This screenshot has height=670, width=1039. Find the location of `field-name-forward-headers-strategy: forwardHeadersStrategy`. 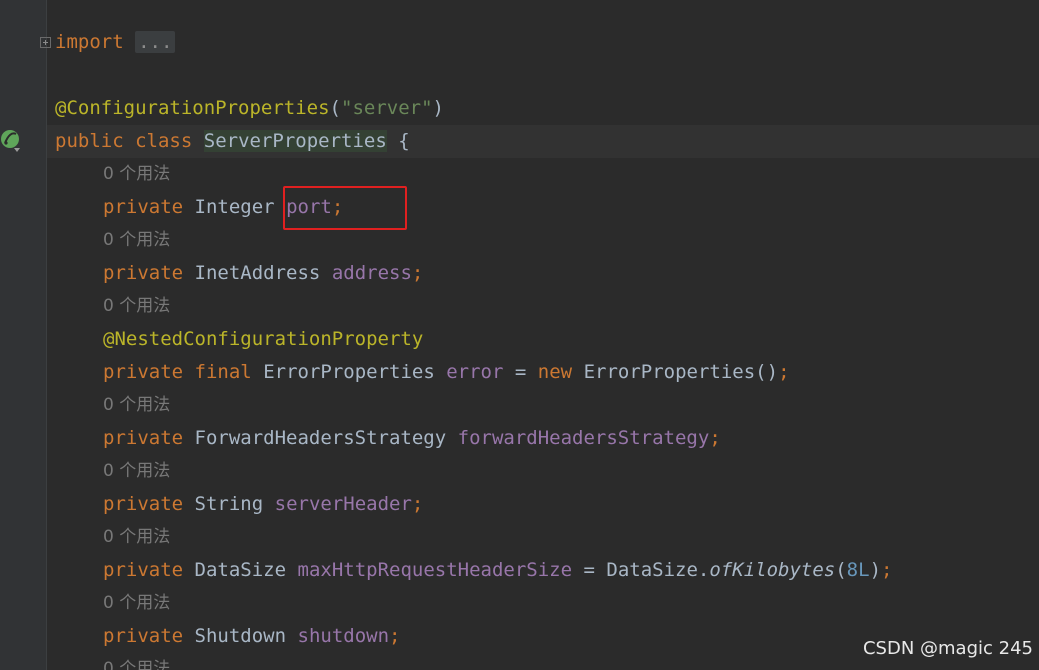

field-name-forward-headers-strategy: forwardHeadersStrategy is located at coordinates (583, 438).